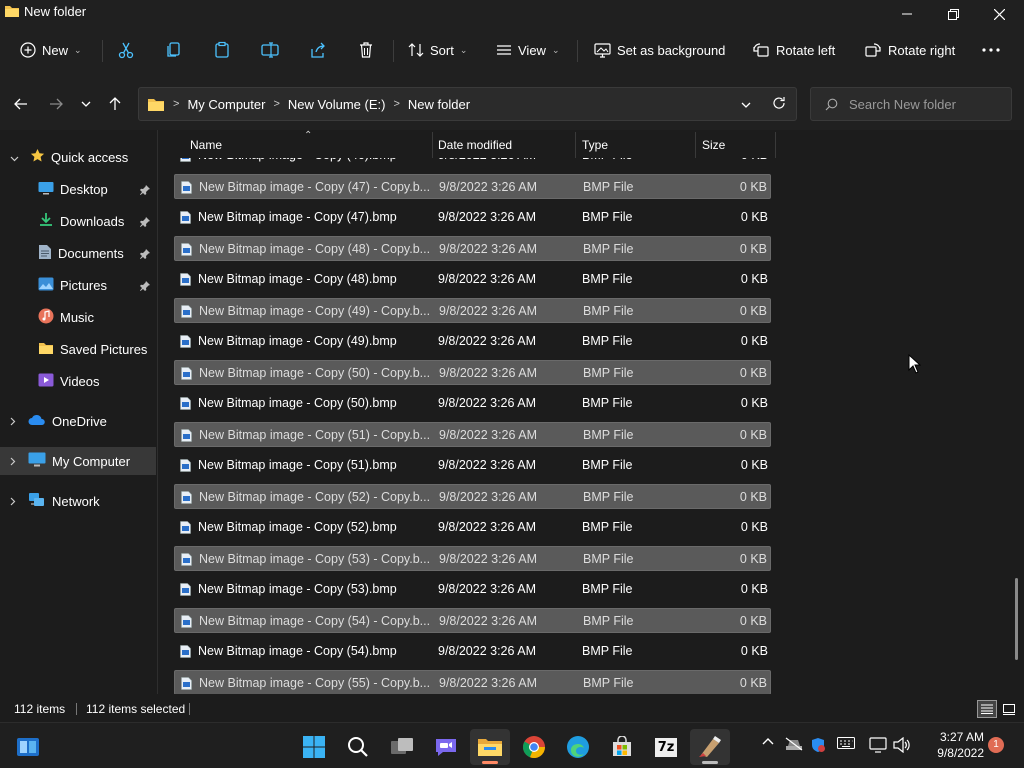 The image size is (1024, 768). Describe the element at coordinates (710, 747) in the screenshot. I see `paint-taskbar-button` at that location.